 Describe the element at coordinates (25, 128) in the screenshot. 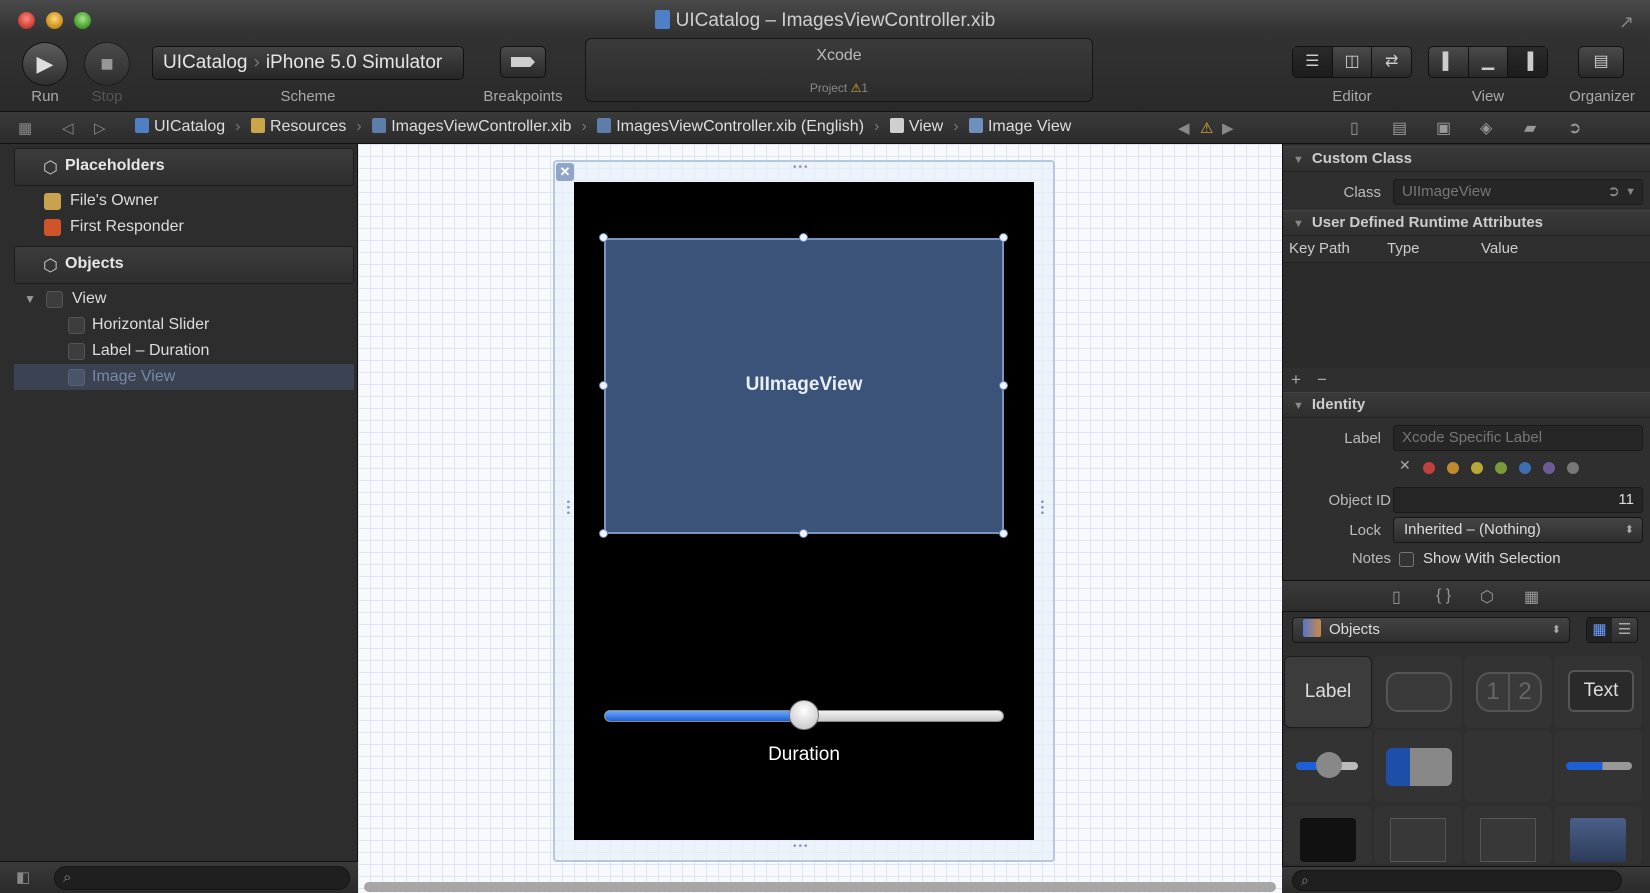

I see `related-items-icon: ▦` at that location.